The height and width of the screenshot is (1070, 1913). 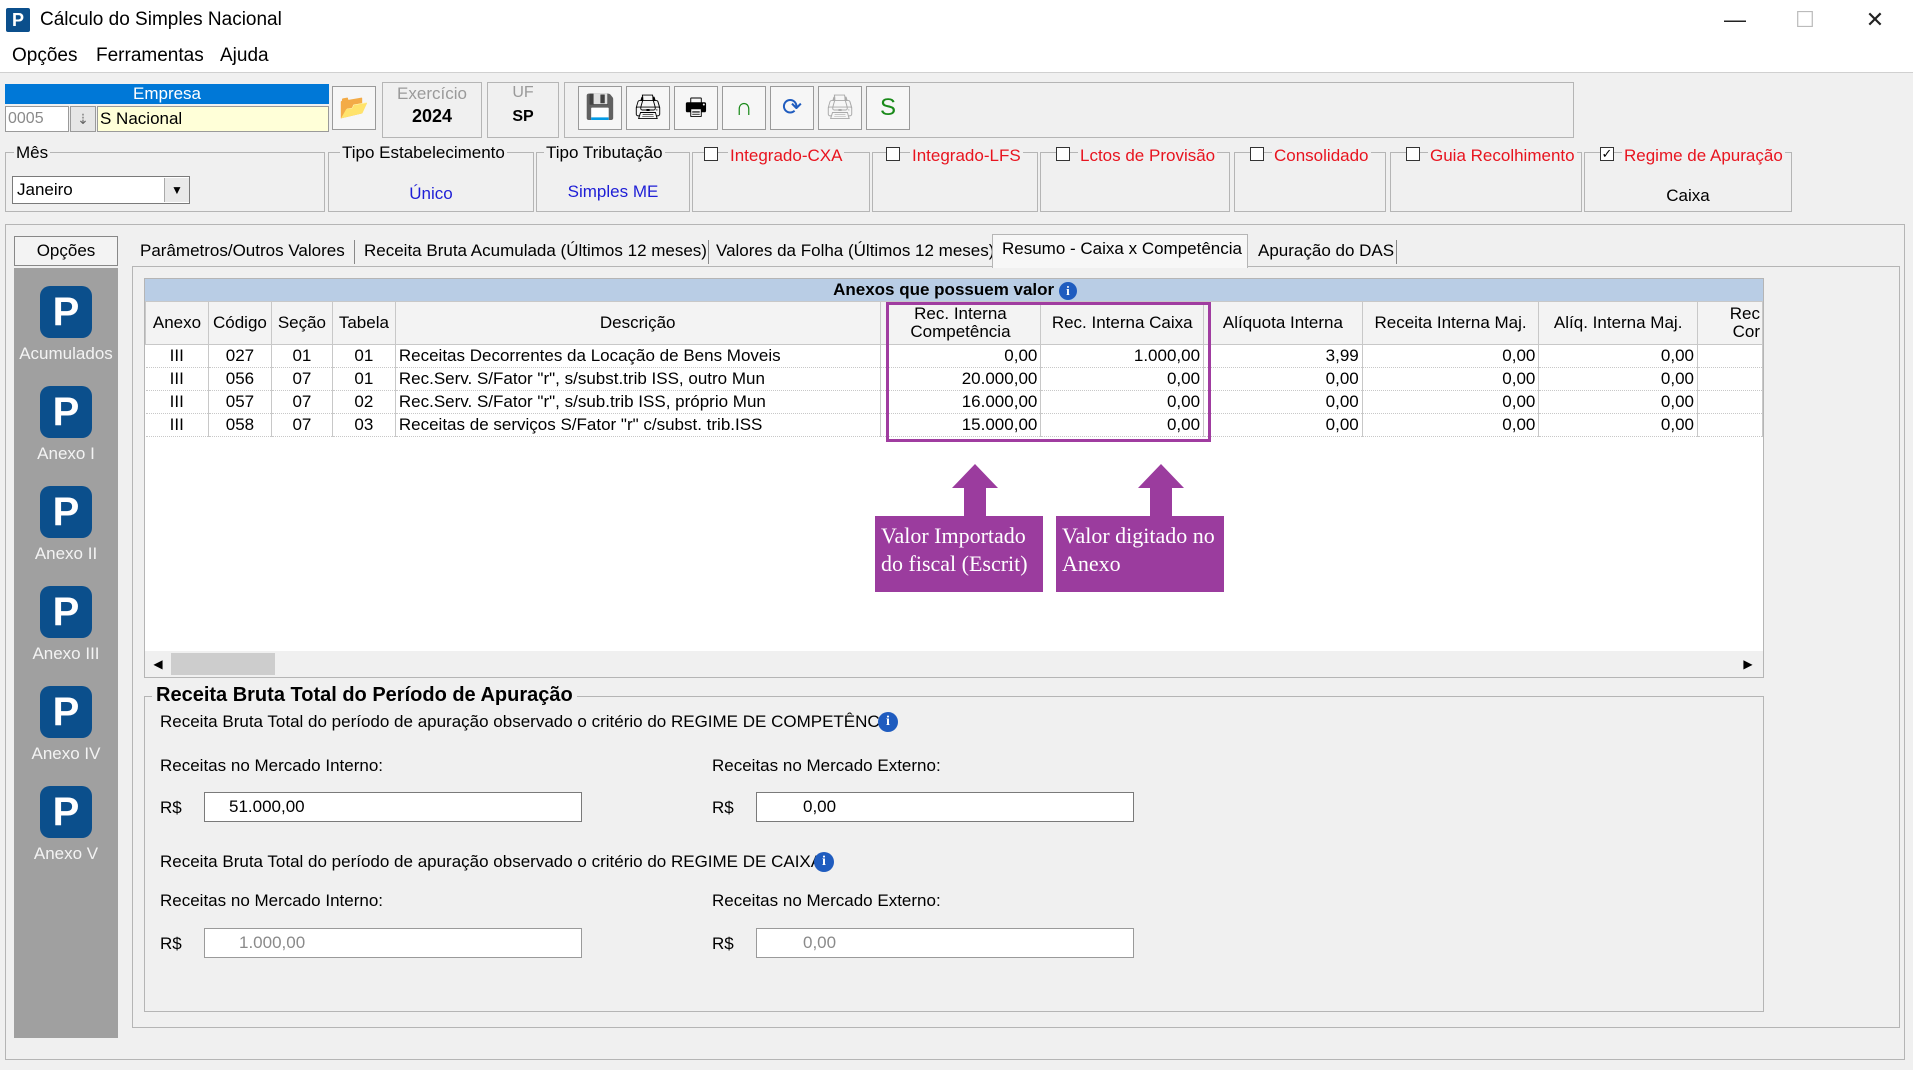 I want to click on side-item-acumulados: Acumulados, so click(x=66, y=354).